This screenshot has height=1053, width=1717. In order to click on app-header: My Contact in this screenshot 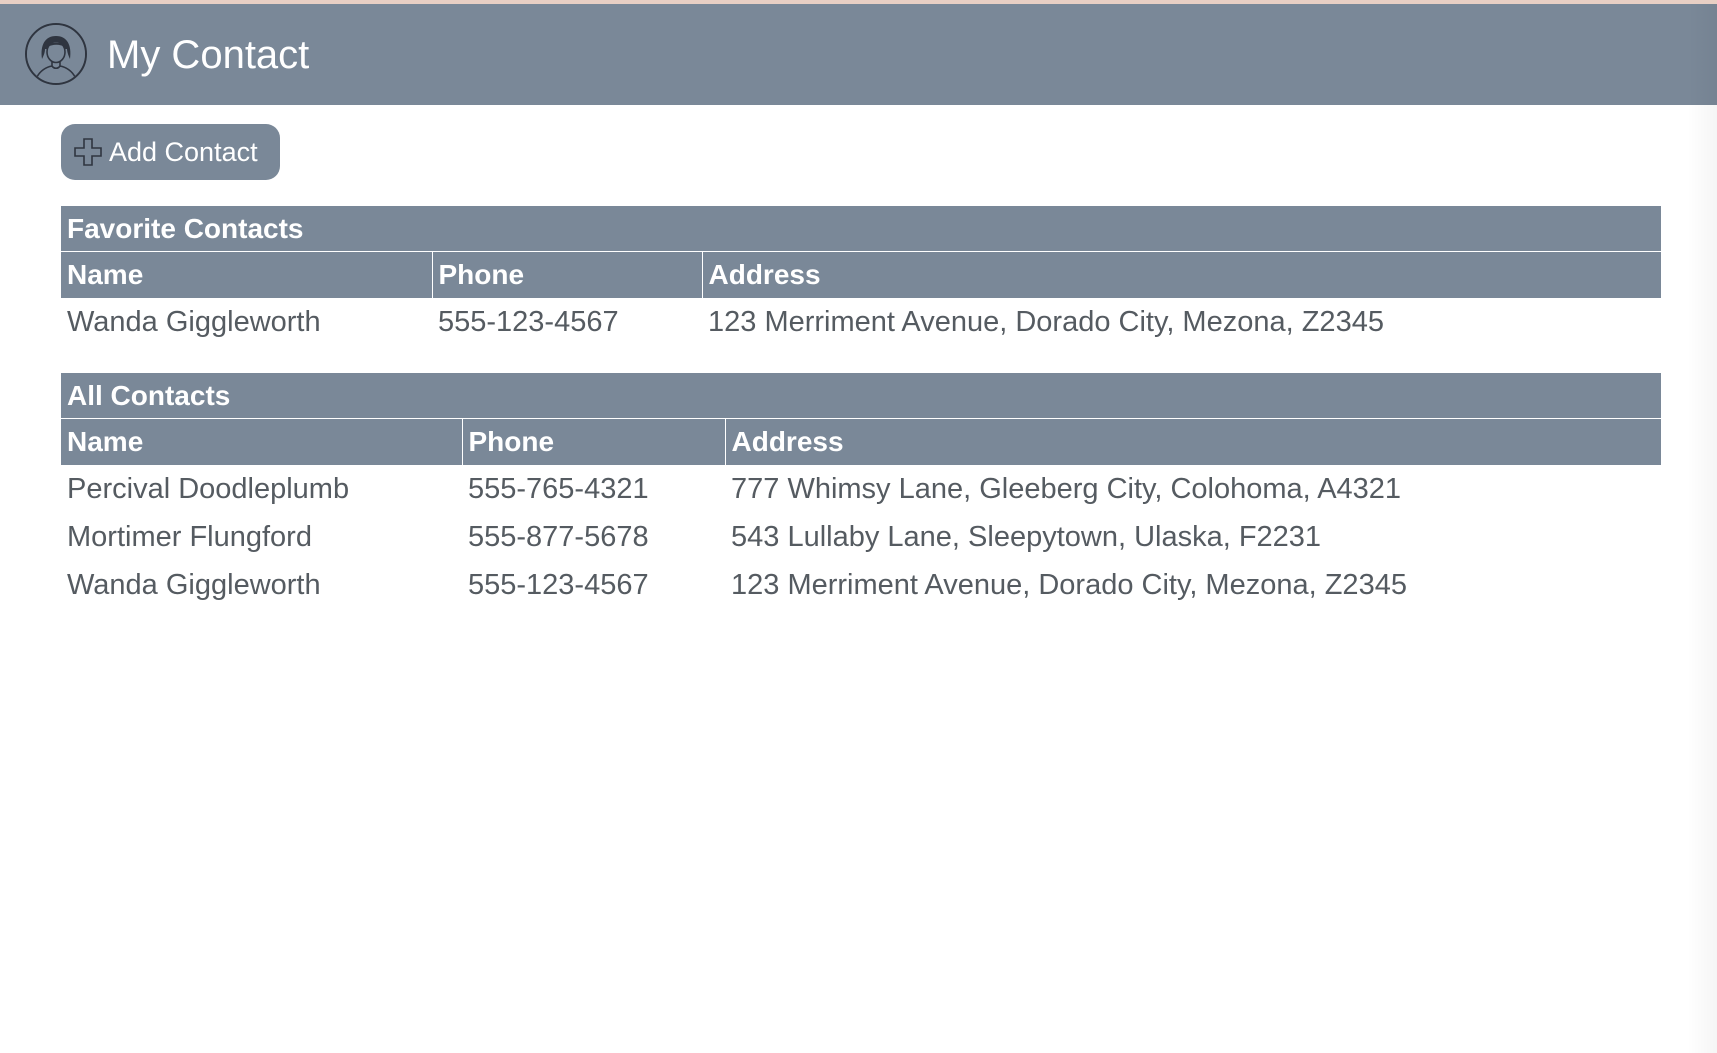, I will do `click(858, 54)`.